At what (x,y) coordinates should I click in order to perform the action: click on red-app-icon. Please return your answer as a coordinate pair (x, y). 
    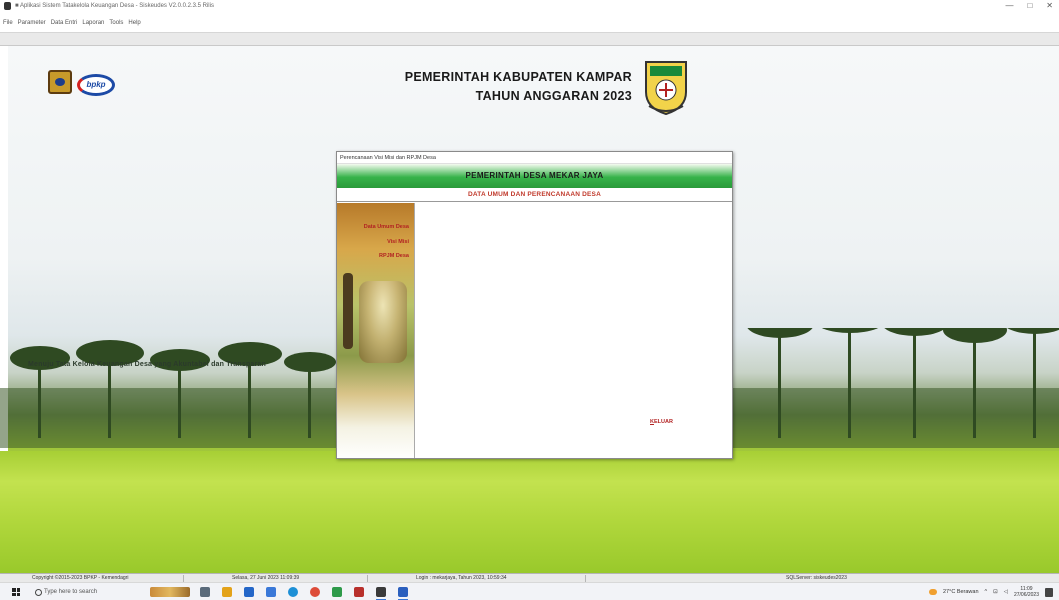
    Looking at the image, I should click on (359, 592).